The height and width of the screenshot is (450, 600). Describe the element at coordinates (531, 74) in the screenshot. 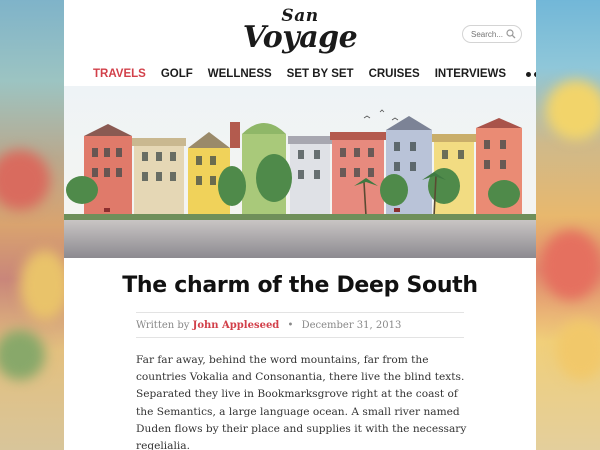

I see `ellipsis-icon` at that location.